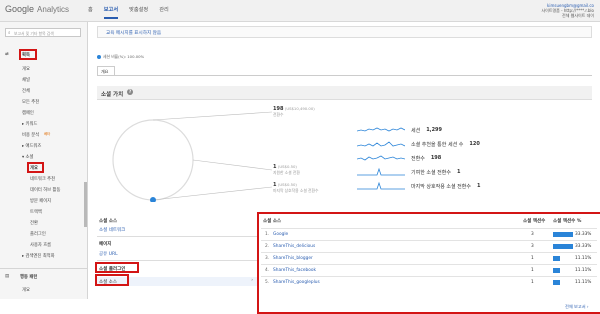 The image size is (600, 314). What do you see at coordinates (267, 246) in the screenshot?
I see `row-number: 2.` at bounding box center [267, 246].